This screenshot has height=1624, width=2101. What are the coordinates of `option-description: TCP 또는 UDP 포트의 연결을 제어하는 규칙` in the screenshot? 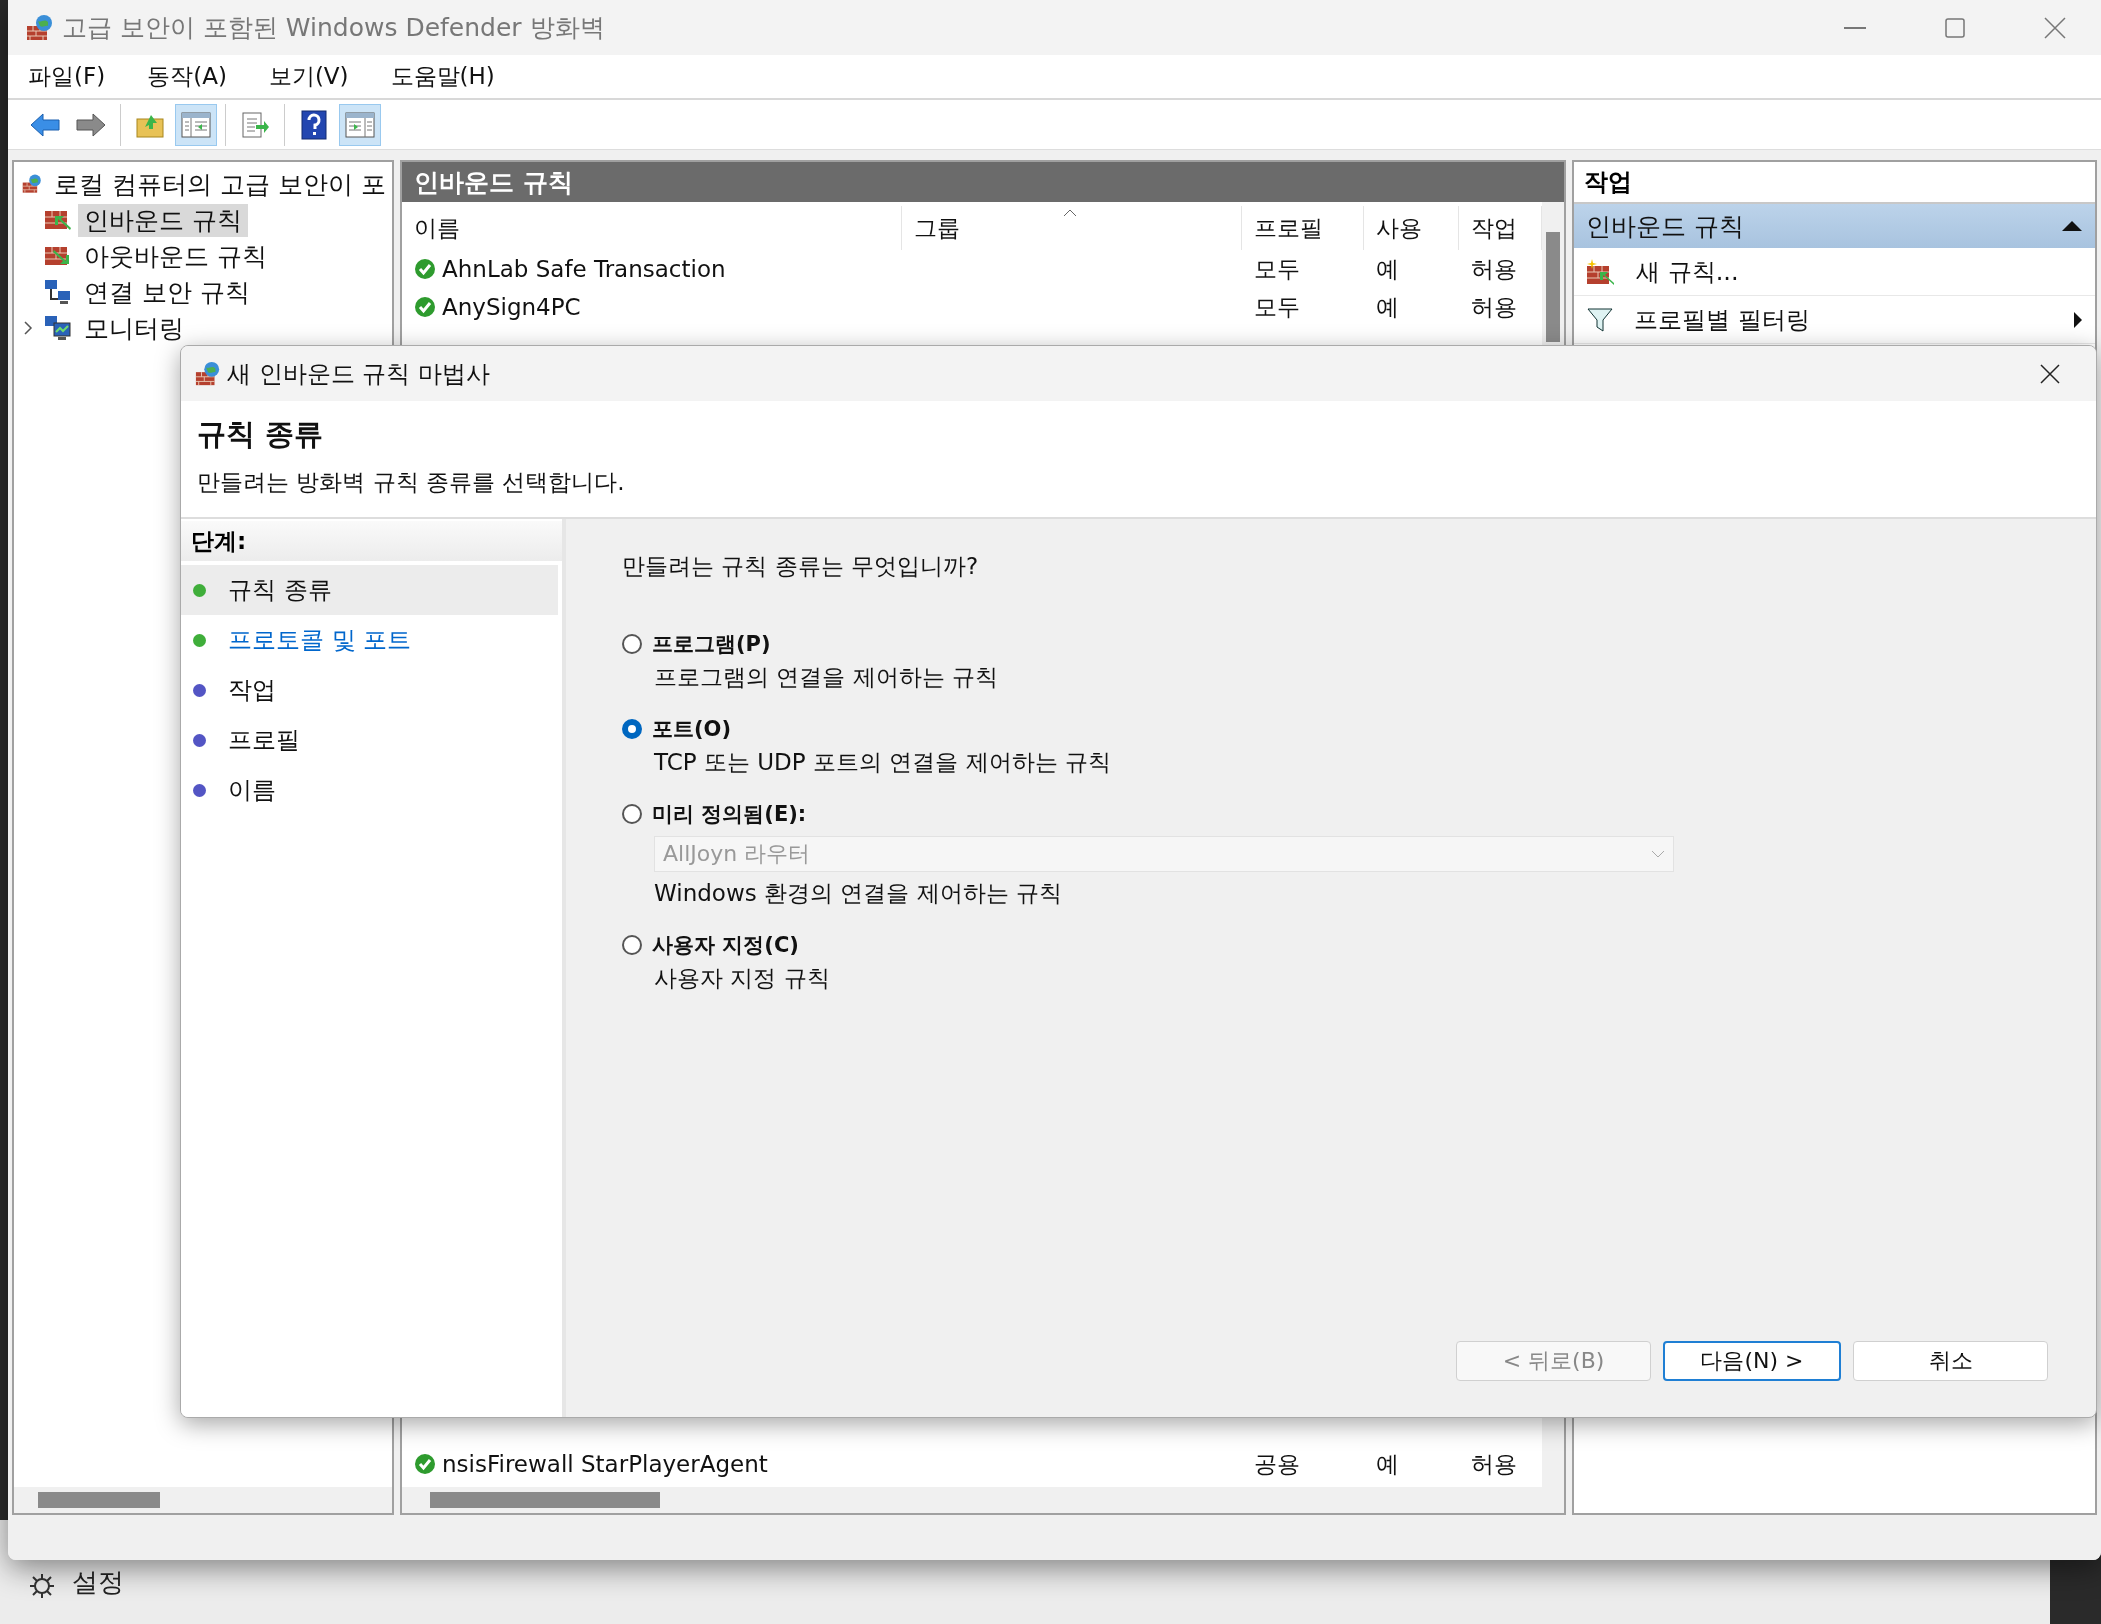 It's located at (883, 762).